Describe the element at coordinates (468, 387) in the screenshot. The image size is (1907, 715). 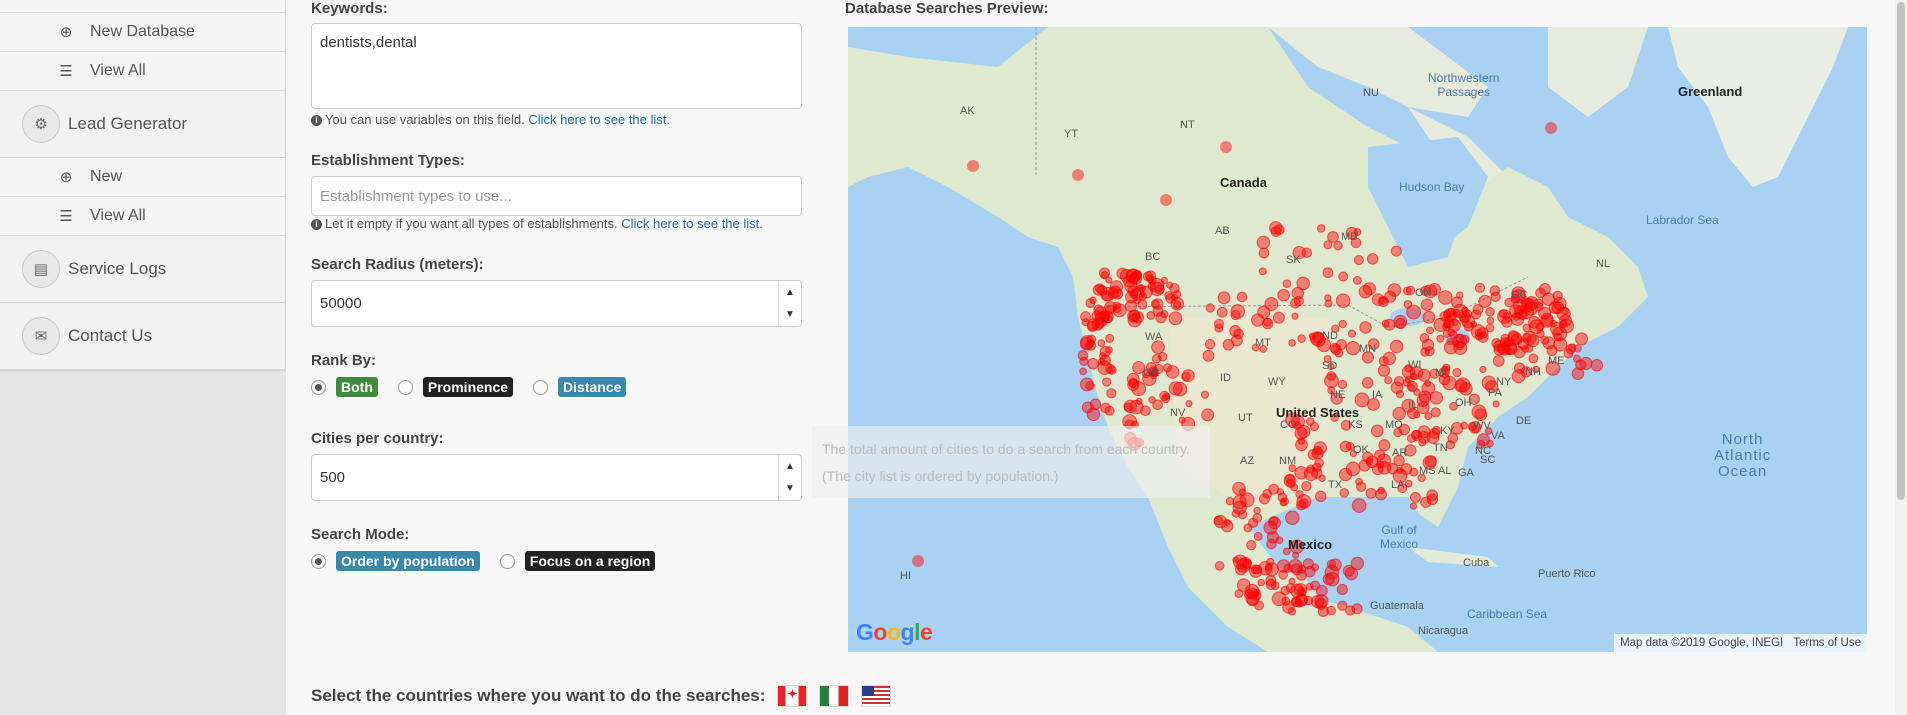
I see `rank-by-prominence-label: Prominence` at that location.